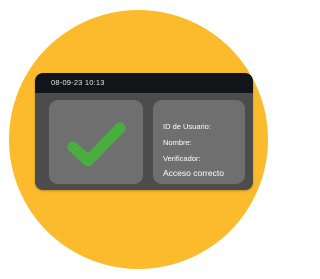 The width and height of the screenshot is (320, 279). I want to click on access-status-text: Acceso correcto, so click(193, 173).